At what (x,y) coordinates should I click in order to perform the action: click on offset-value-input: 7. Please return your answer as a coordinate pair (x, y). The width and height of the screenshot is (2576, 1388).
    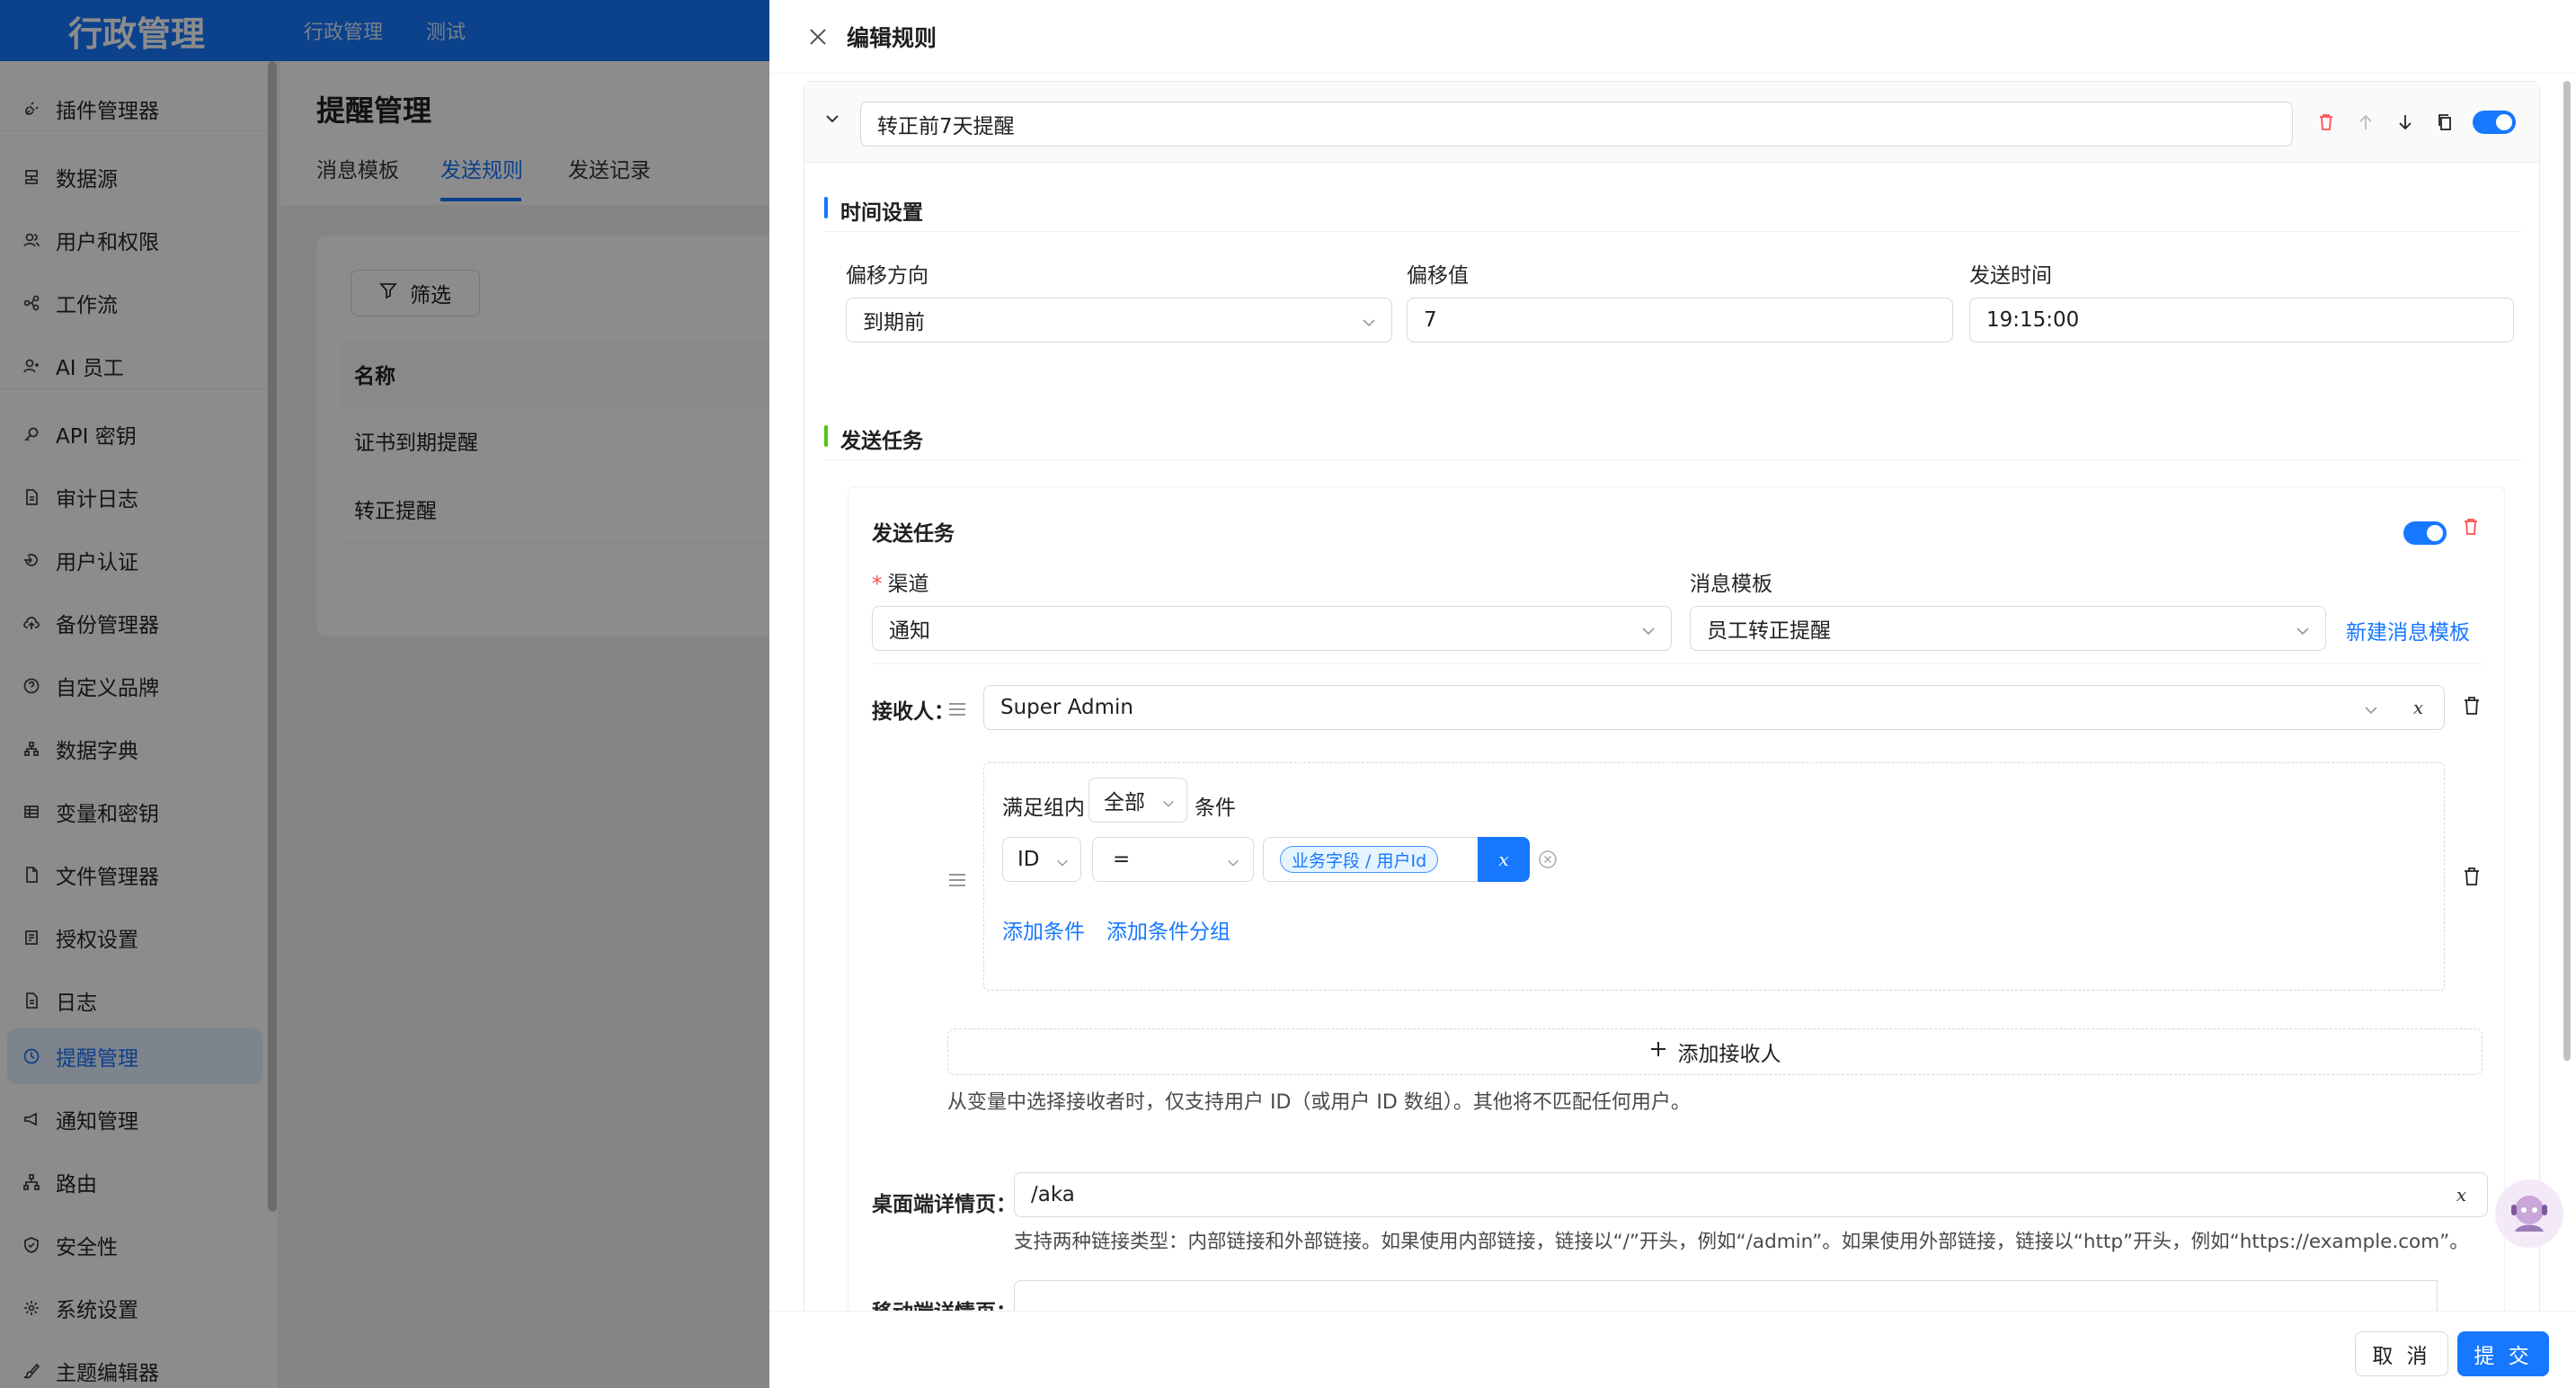
    Looking at the image, I should click on (1680, 320).